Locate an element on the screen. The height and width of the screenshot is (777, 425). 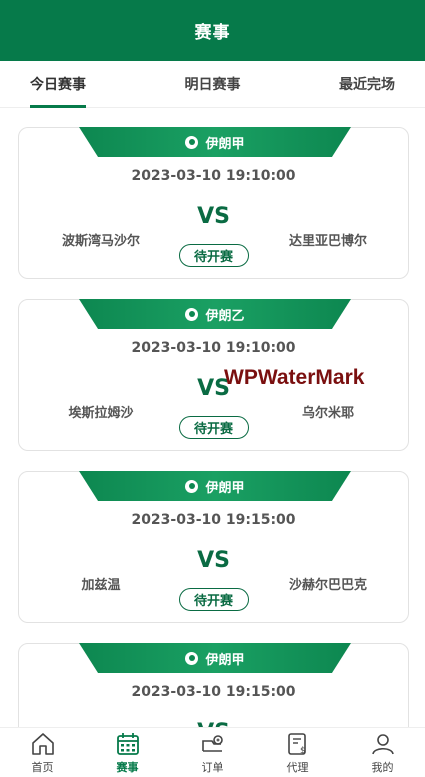
nav-agent: $ 代理 is located at coordinates (298, 753).